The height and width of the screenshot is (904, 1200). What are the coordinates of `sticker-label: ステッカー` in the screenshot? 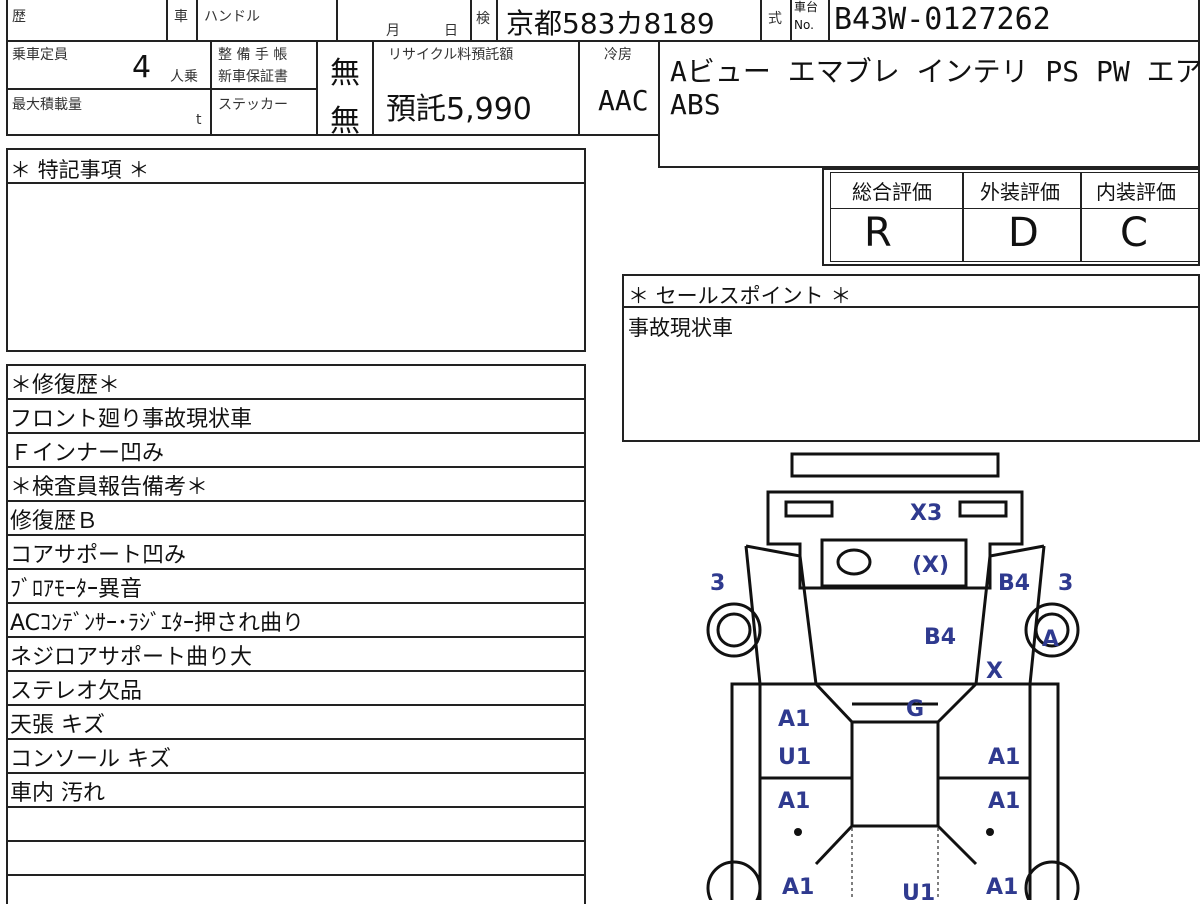 It's located at (253, 105).